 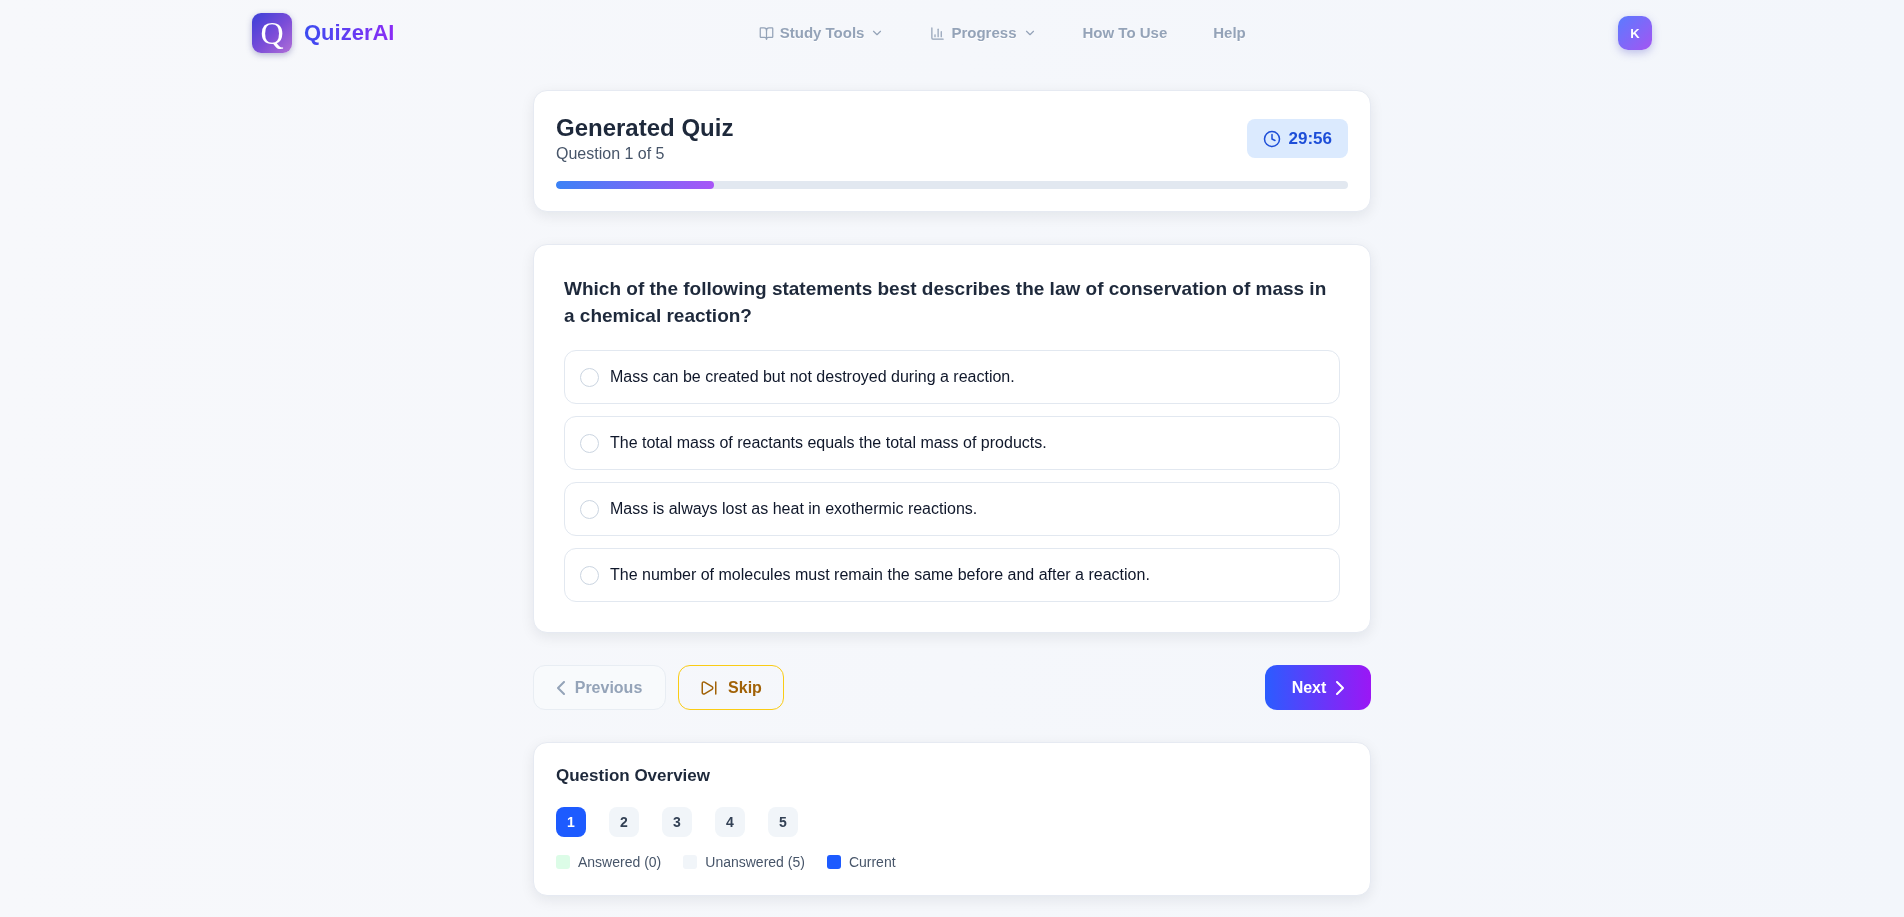 I want to click on answer-option: Mass can be created but not destroyed during a reaction., so click(x=952, y=377).